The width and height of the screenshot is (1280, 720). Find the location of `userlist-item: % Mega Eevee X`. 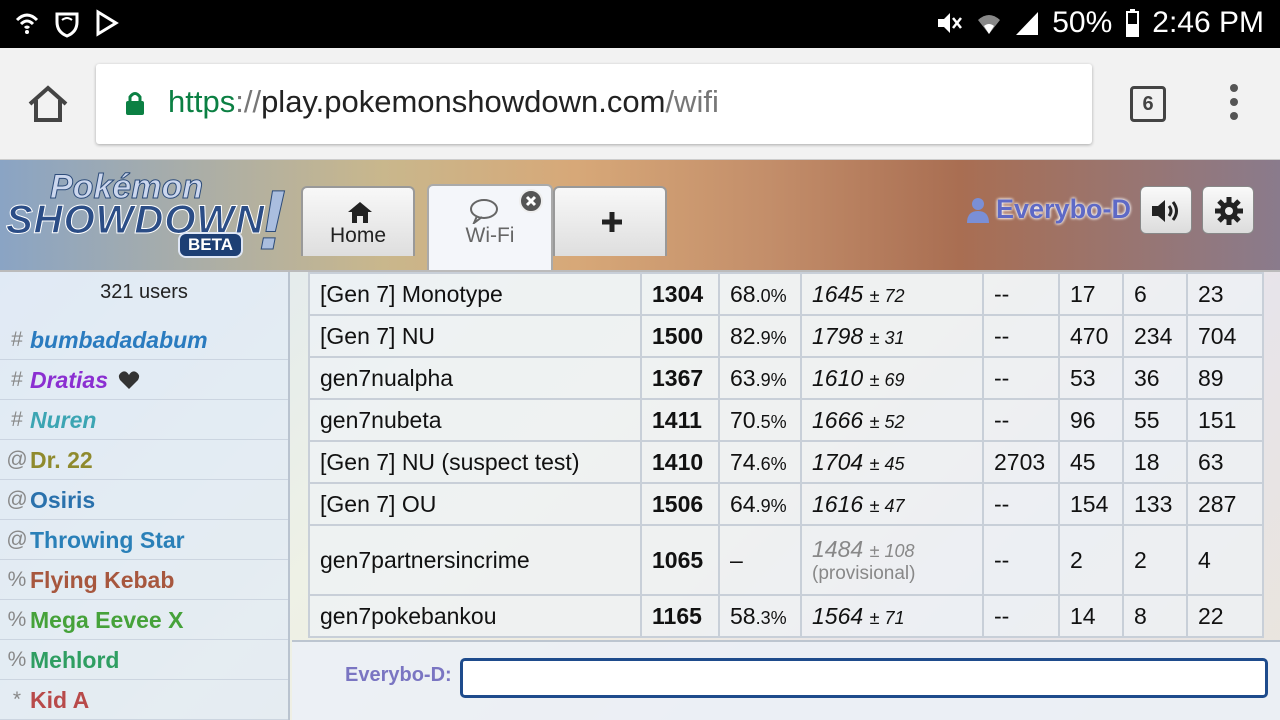

userlist-item: % Mega Eevee X is located at coordinates (144, 620).